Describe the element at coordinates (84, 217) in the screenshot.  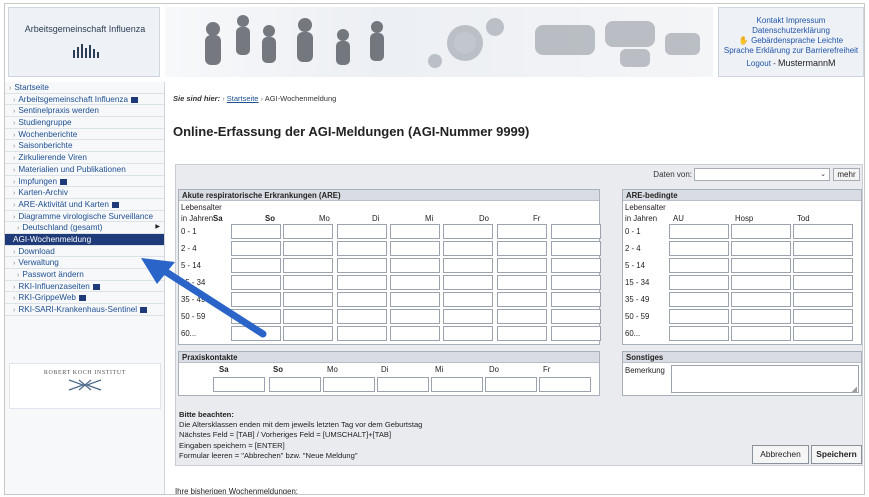
I see `sidebar-item-diagramme: › Diagramme virologische Surveillance` at that location.